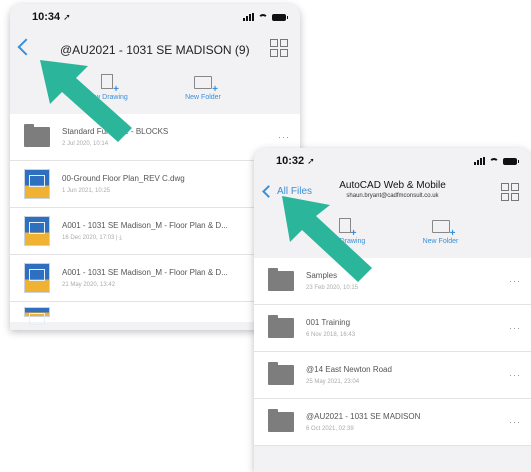 This screenshot has width=531, height=472. I want to click on item-date: 6 Oct 2021, 02:39, so click(330, 429).